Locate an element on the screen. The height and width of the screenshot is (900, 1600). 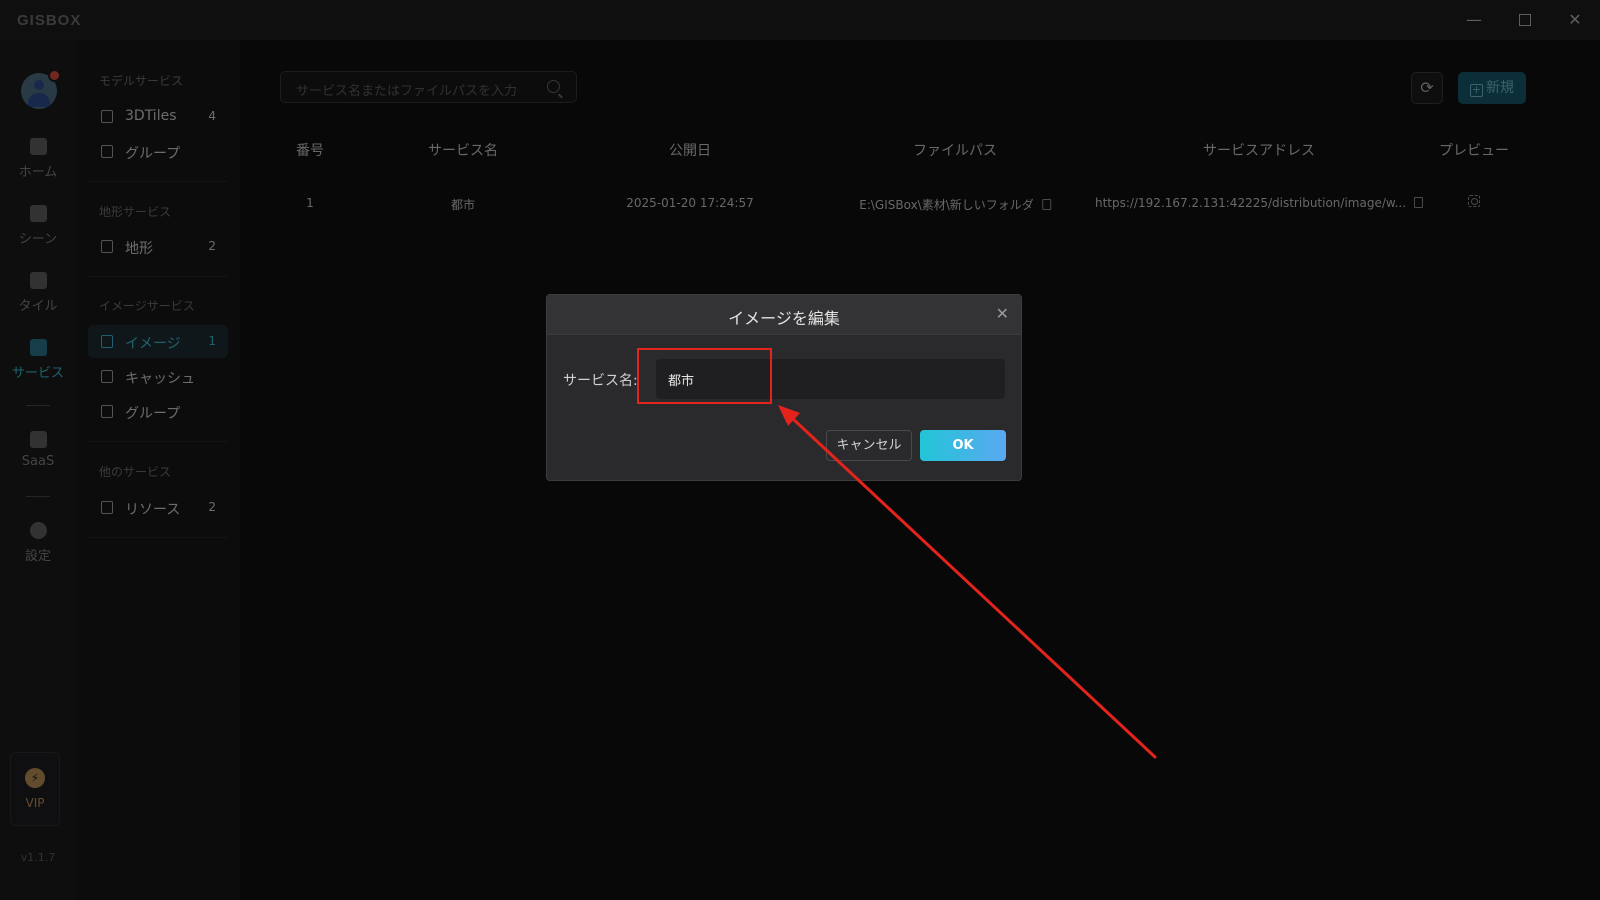
edit-image-dialog: イメージを編集 ✕ サービス名: キャンセル OK is located at coordinates (784, 387).